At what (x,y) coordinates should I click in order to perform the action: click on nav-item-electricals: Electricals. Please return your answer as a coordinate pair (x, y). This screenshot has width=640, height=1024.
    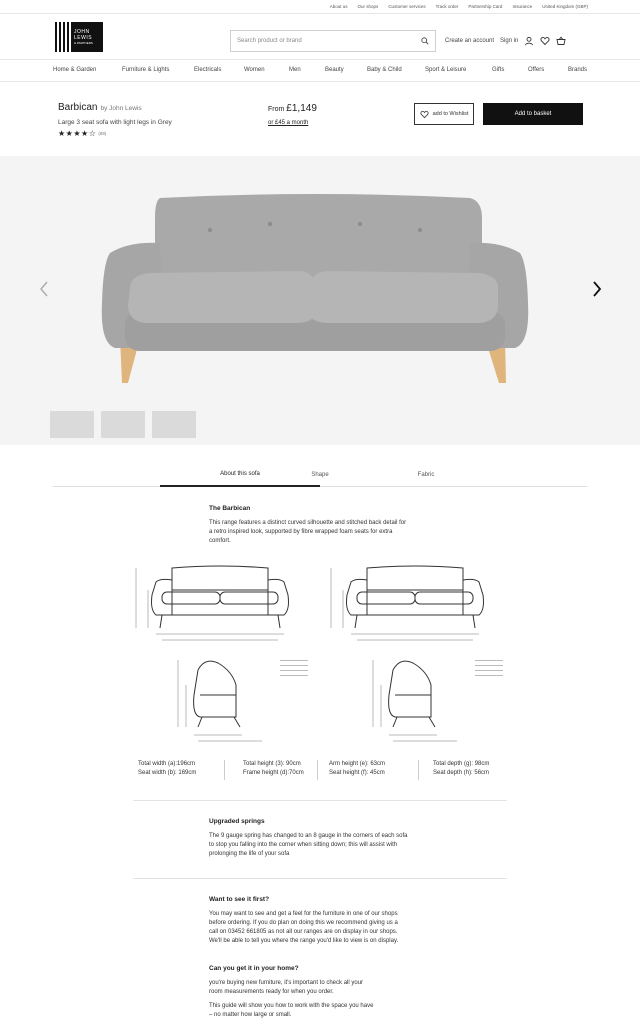
    Looking at the image, I should click on (207, 70).